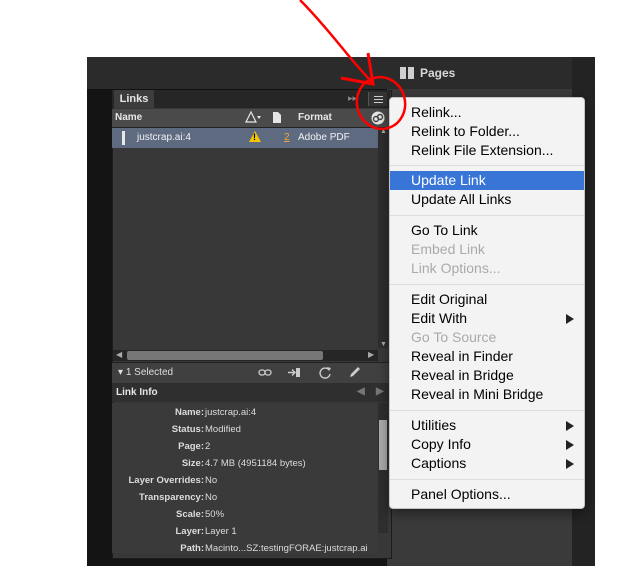 Image resolution: width=637 pixels, height=588 pixels. I want to click on update-link-icon, so click(325, 372).